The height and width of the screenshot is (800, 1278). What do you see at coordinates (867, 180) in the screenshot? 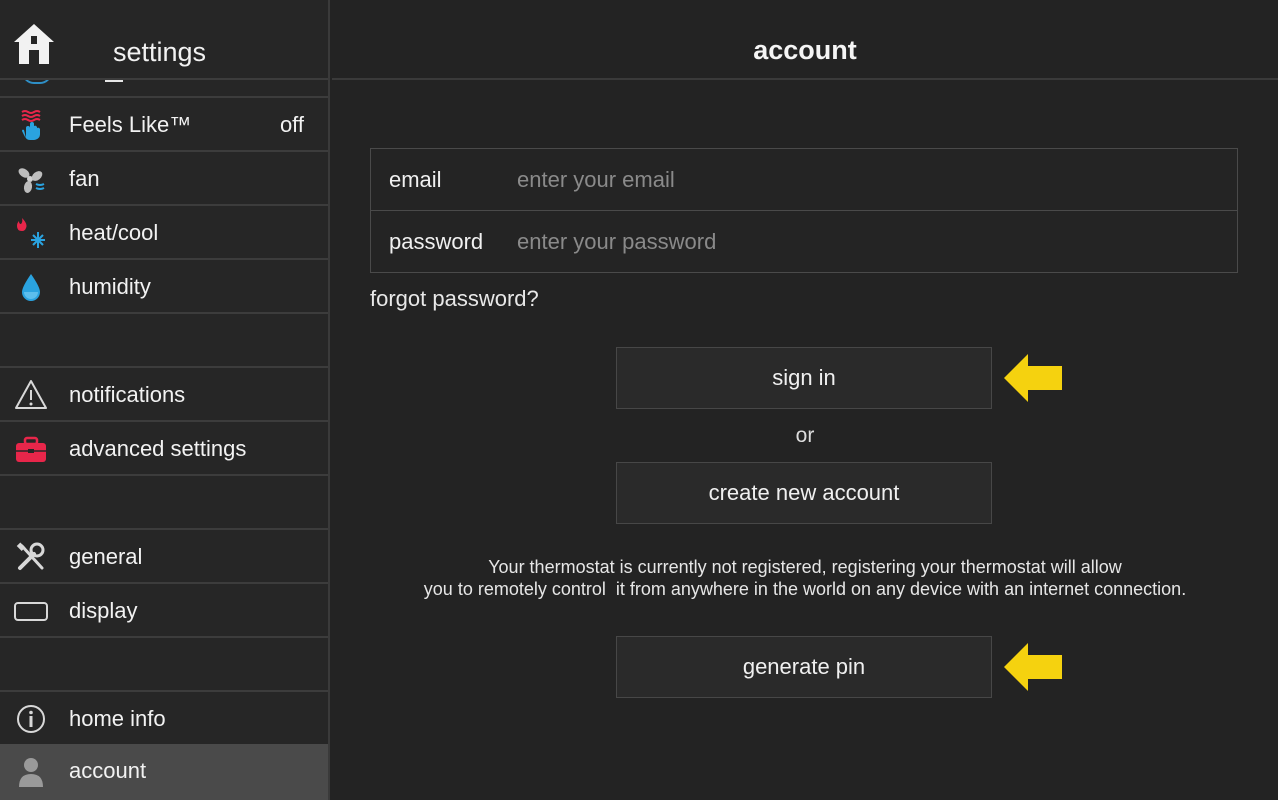
I see `email-field` at bounding box center [867, 180].